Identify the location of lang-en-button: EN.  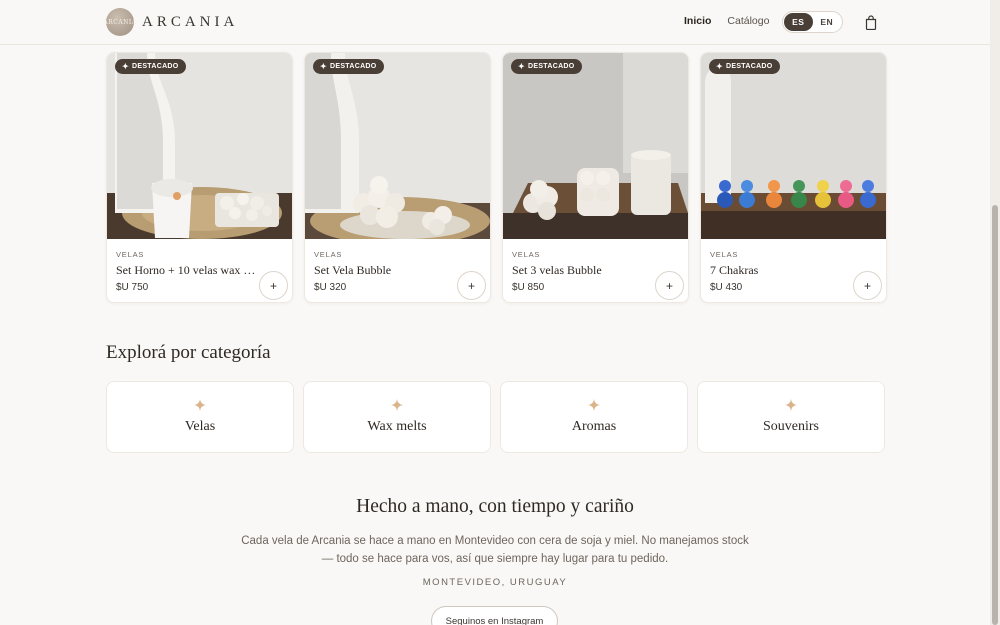
(827, 22).